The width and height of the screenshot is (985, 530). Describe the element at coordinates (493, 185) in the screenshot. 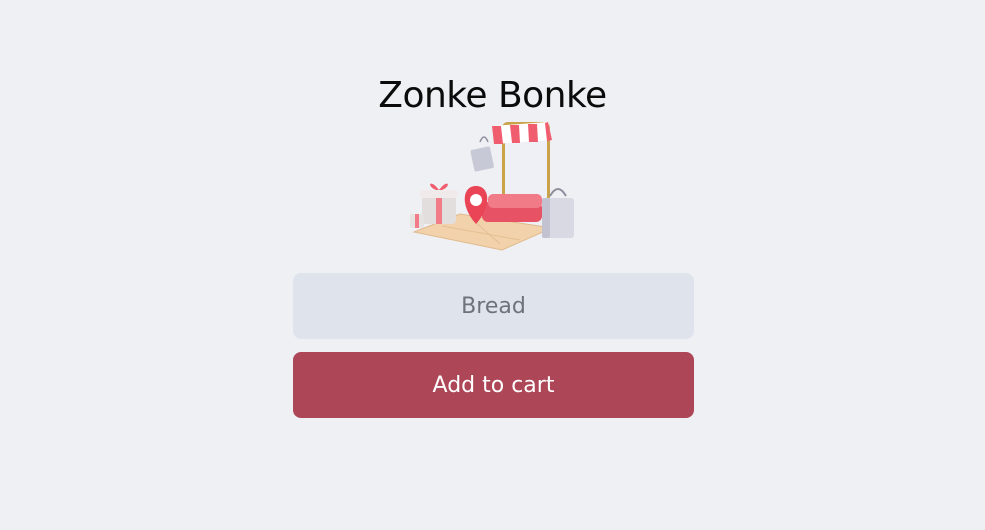

I see `shop-storefront-illustration-icon` at that location.